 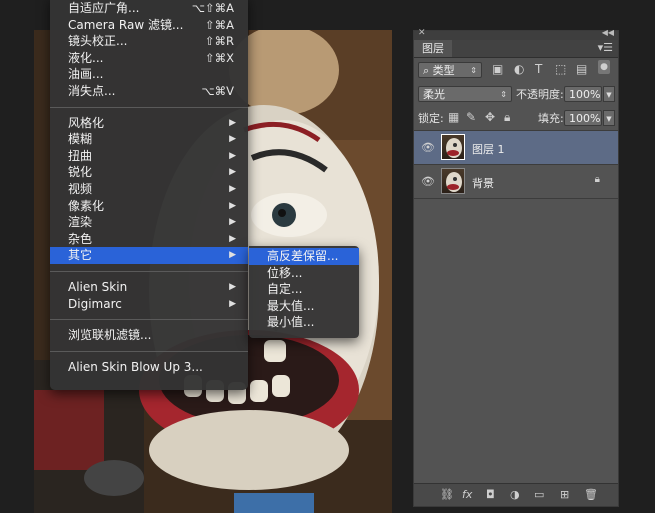 I want to click on image-filter-icon: ▣, so click(x=497, y=69).